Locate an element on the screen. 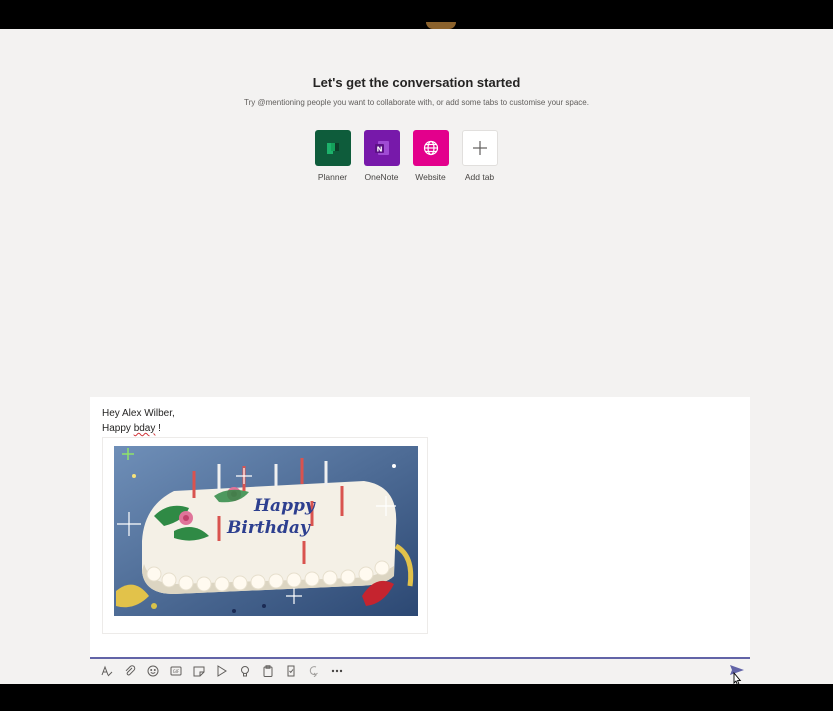 The width and height of the screenshot is (833, 711). svg-text: Birthday is located at coordinates (268, 528).